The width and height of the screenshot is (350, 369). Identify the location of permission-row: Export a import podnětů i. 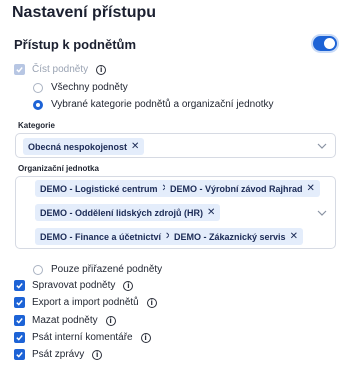
(85, 302).